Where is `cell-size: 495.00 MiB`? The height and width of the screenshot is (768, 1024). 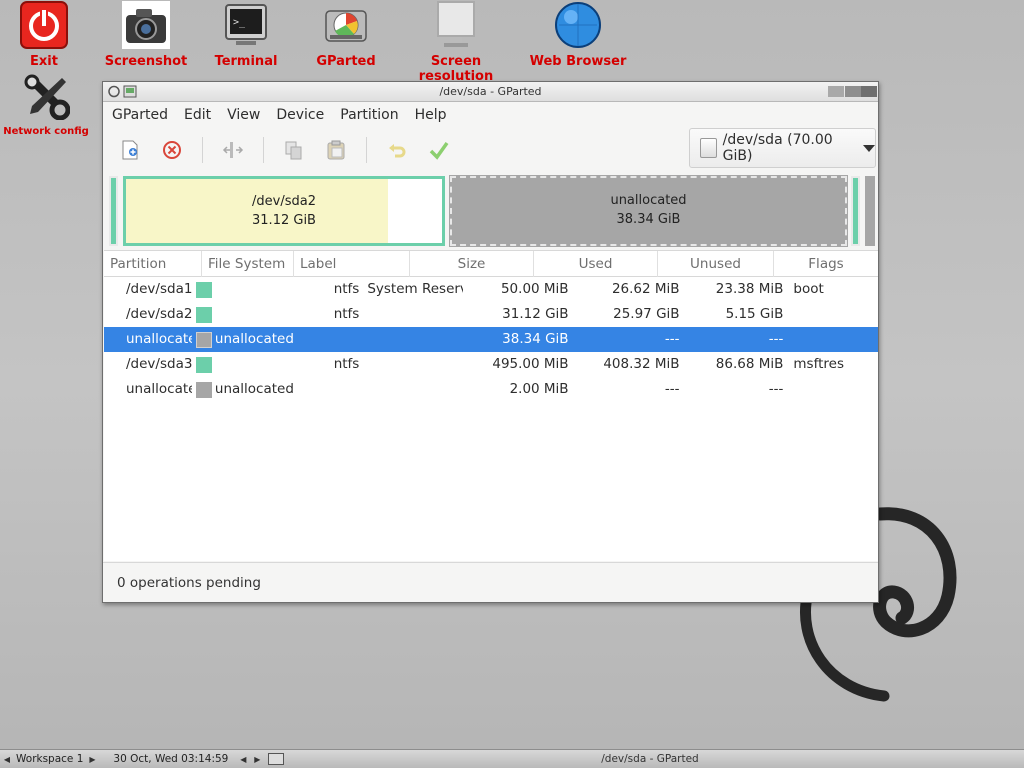
cell-size: 495.00 MiB is located at coordinates (530, 364).